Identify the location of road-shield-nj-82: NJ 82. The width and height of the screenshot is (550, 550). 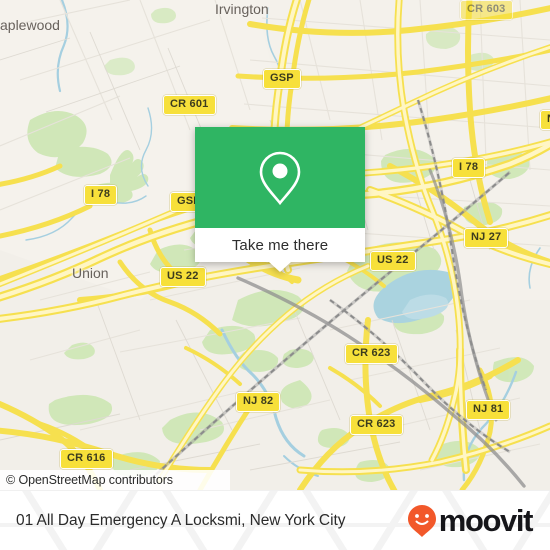
(258, 402).